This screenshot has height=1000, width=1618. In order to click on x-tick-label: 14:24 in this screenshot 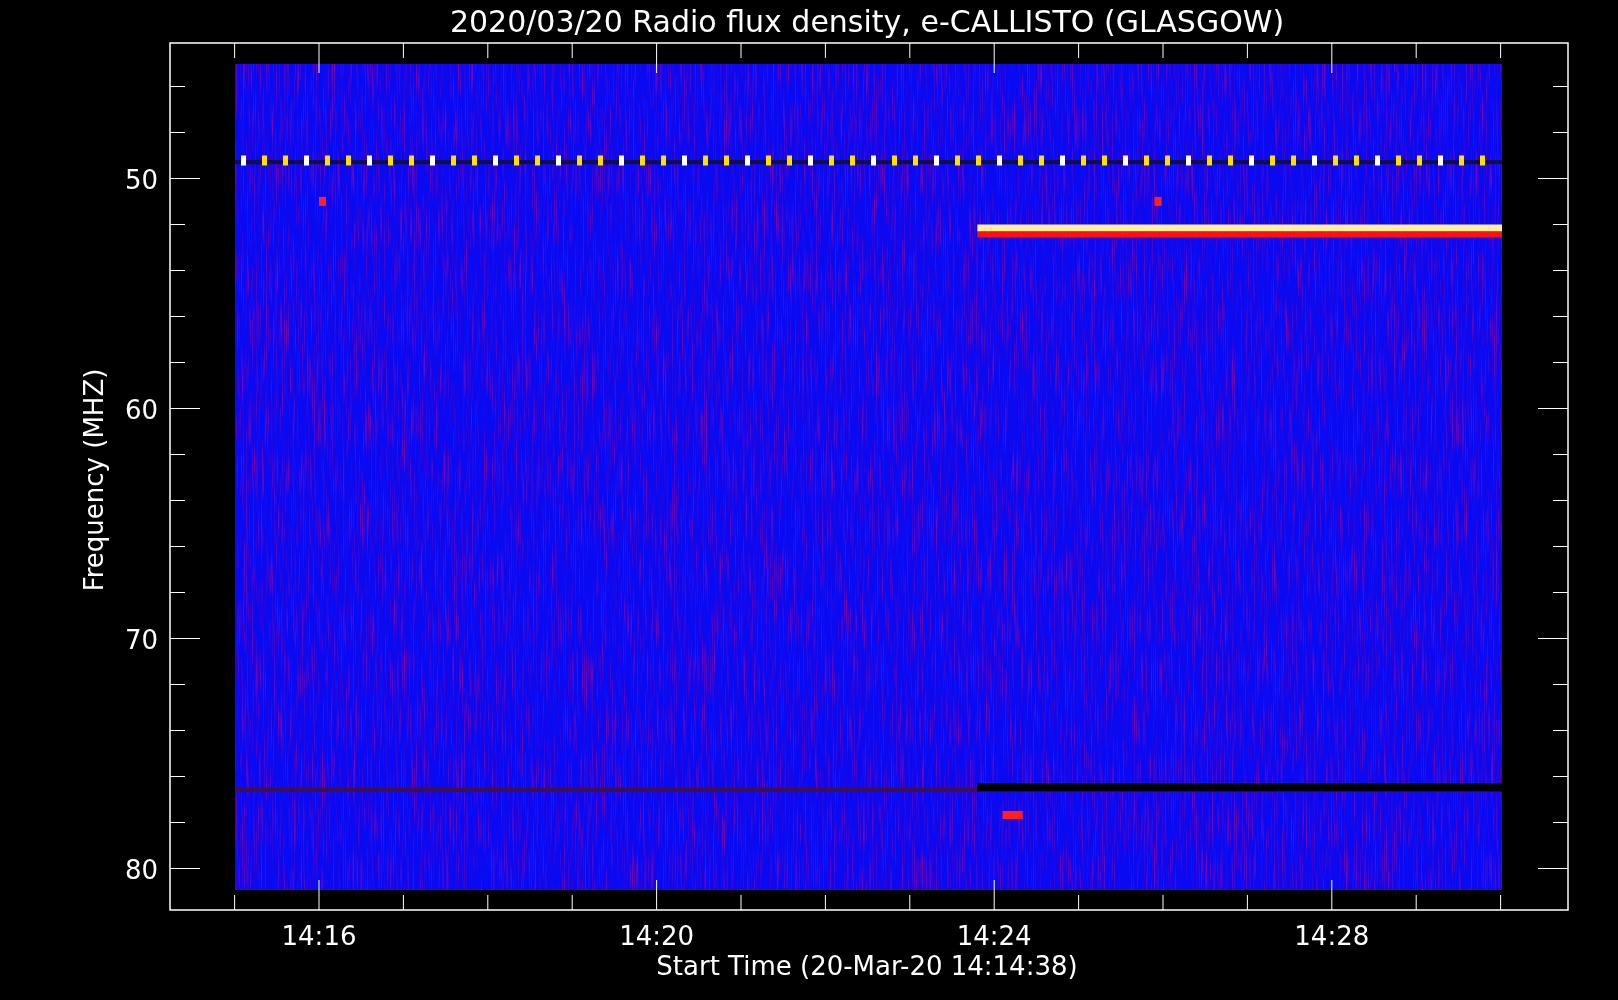, I will do `click(994, 936)`.